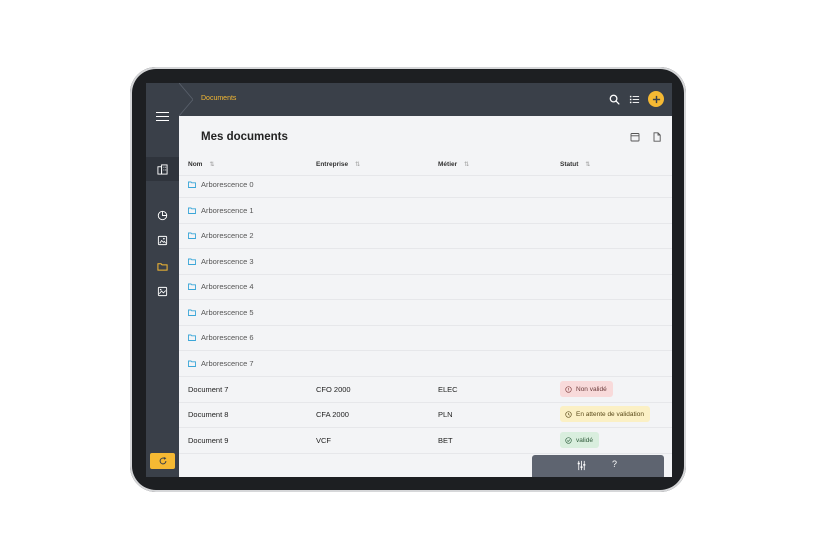 The height and width of the screenshot is (560, 816). Describe the element at coordinates (425, 313) in the screenshot. I see `folder-row: Arborescence 5` at that location.